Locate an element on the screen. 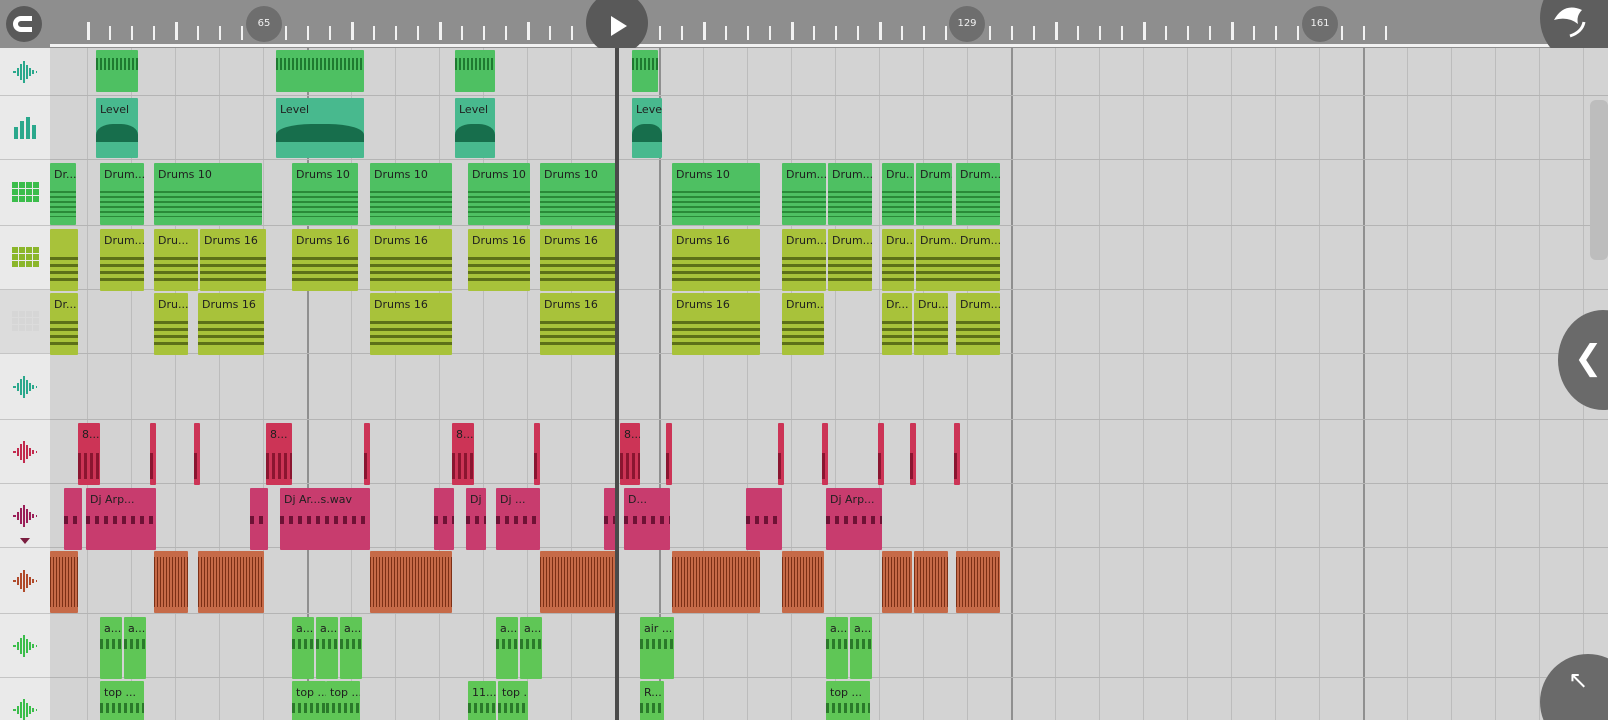 The image size is (1608, 720). bar-marker-129: 129 is located at coordinates (967, 24).